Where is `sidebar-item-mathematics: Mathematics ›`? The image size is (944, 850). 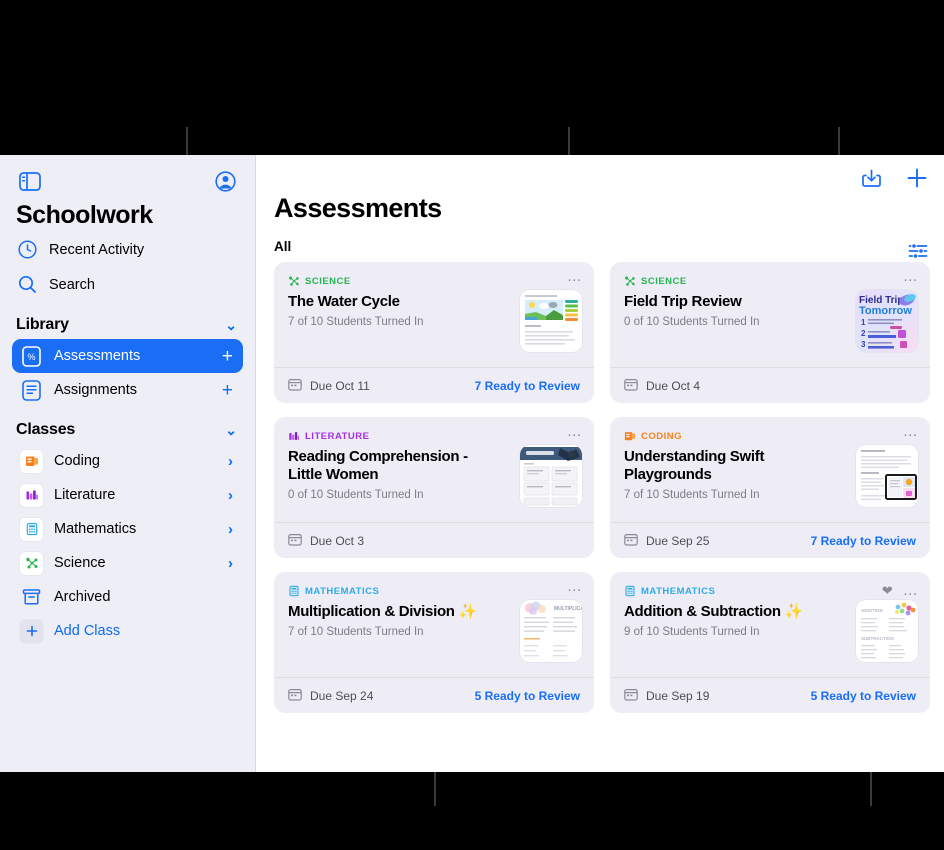 sidebar-item-mathematics: Mathematics › is located at coordinates (127, 529).